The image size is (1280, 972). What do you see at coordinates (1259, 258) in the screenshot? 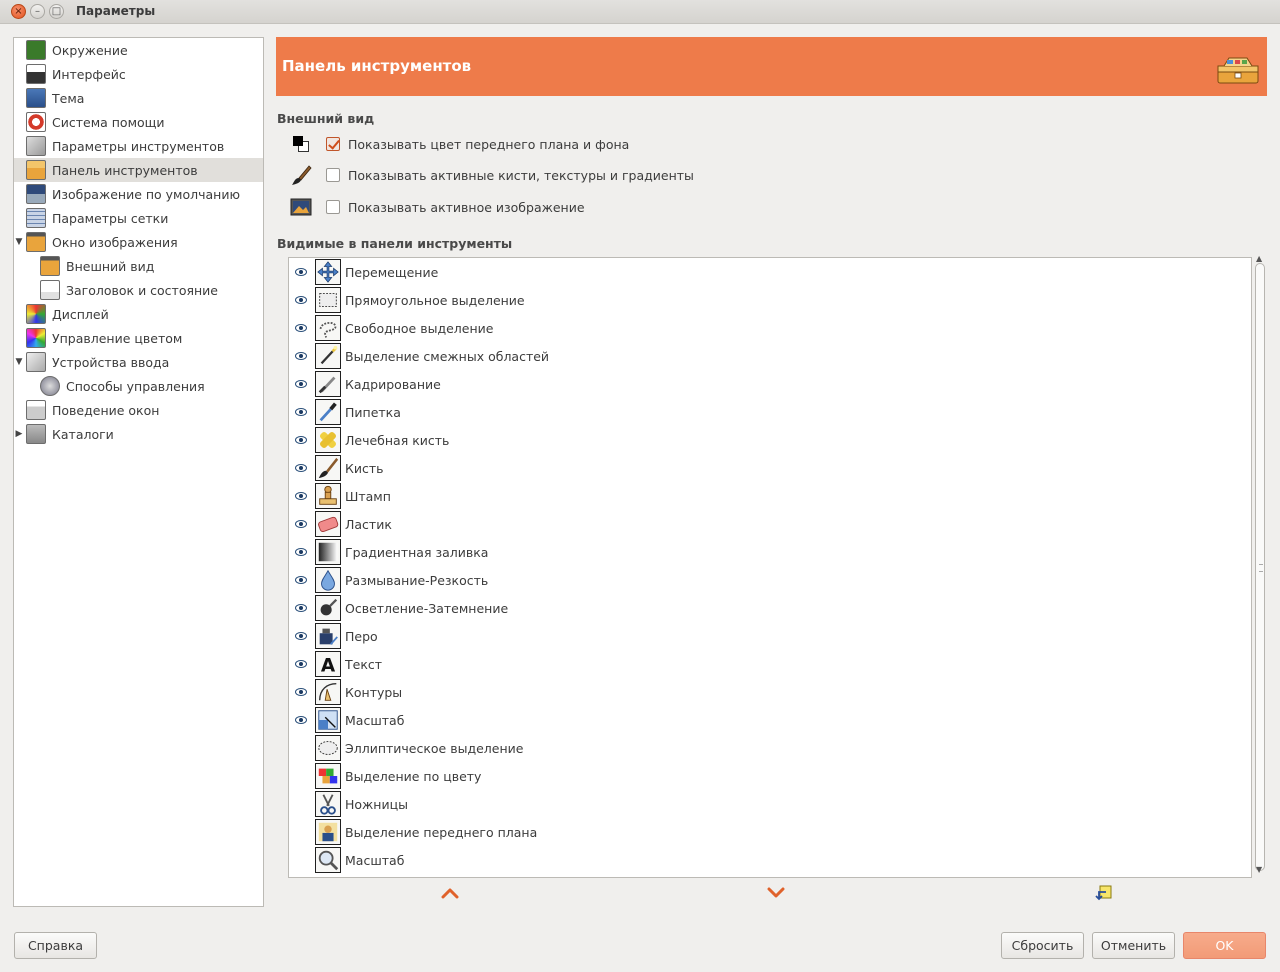
I see `scroll-up-icon: ▲` at bounding box center [1259, 258].